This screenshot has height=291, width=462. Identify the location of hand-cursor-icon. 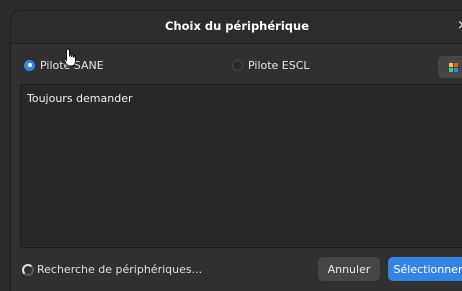
(69, 57).